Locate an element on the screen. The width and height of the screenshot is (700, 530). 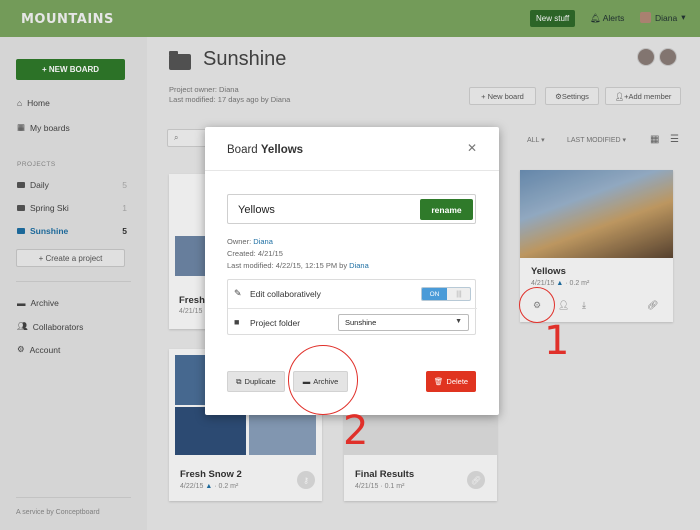
close-icon: ✕ is located at coordinates (472, 148).